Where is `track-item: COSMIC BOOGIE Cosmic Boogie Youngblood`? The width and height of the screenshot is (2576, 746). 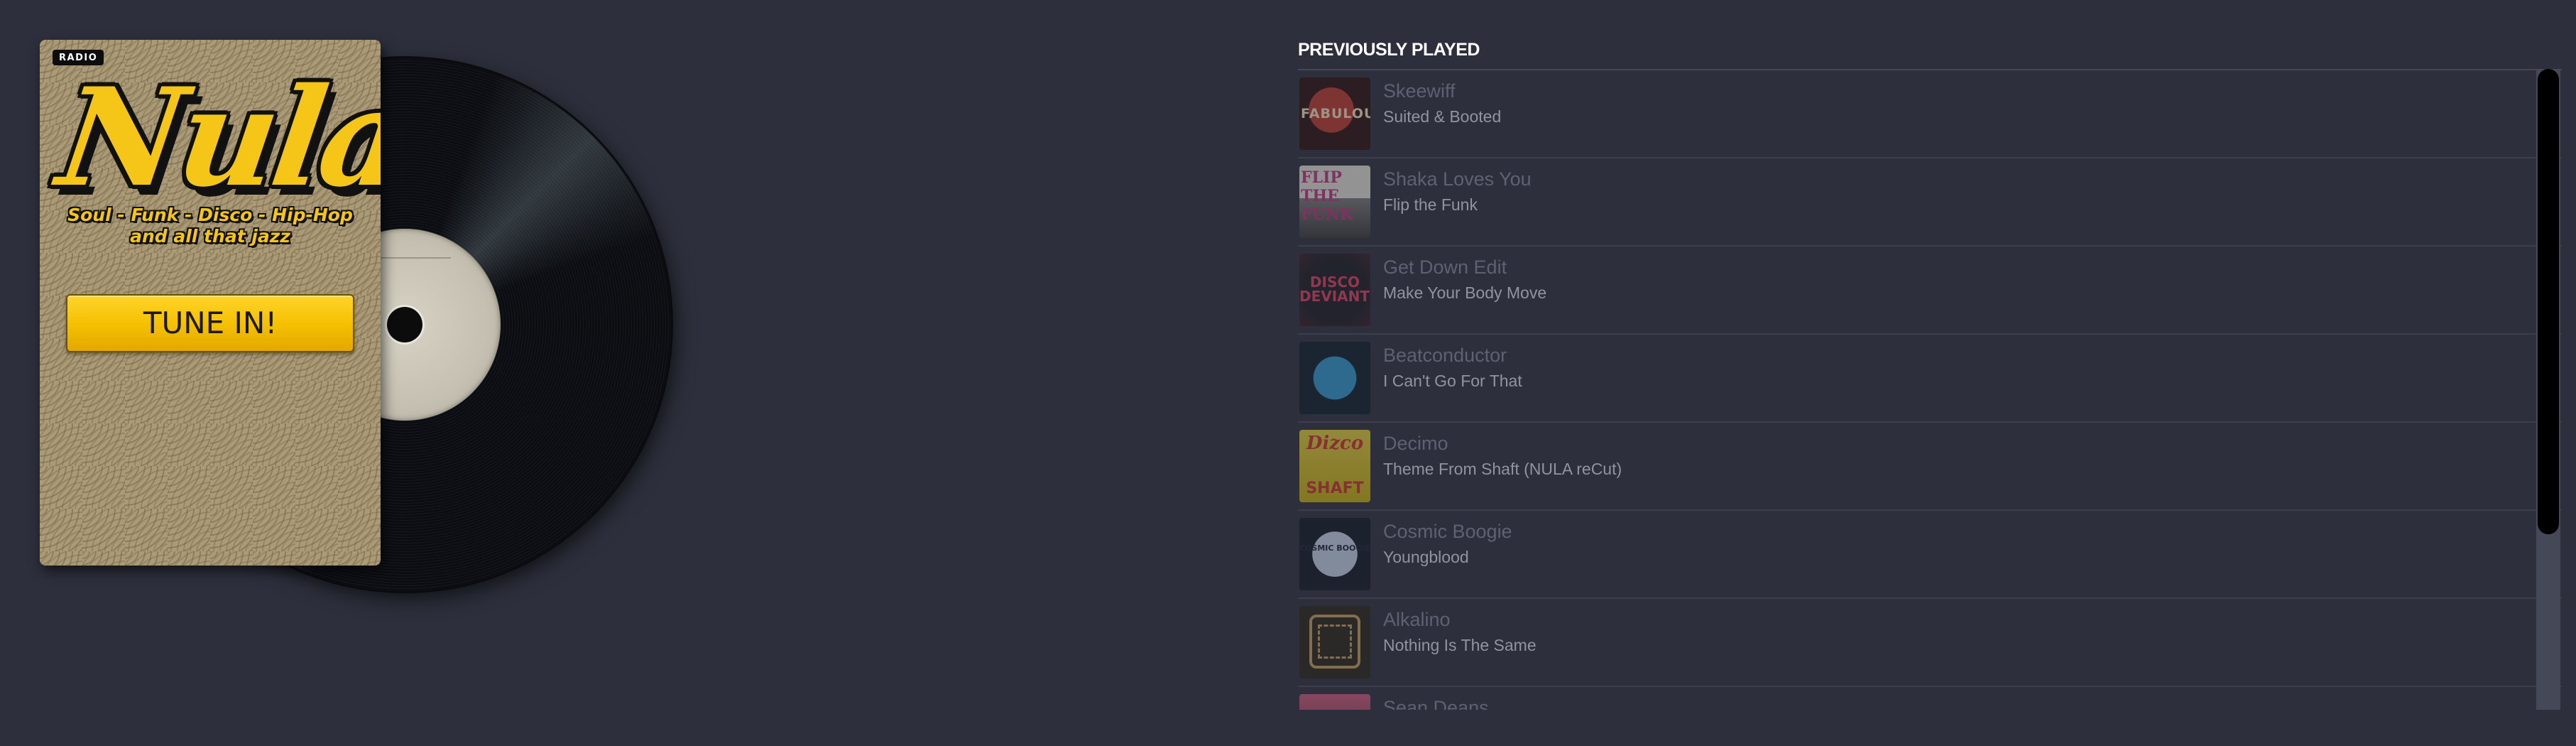
track-item: COSMIC BOOGIE Cosmic Boogie Youngblood is located at coordinates (1930, 555).